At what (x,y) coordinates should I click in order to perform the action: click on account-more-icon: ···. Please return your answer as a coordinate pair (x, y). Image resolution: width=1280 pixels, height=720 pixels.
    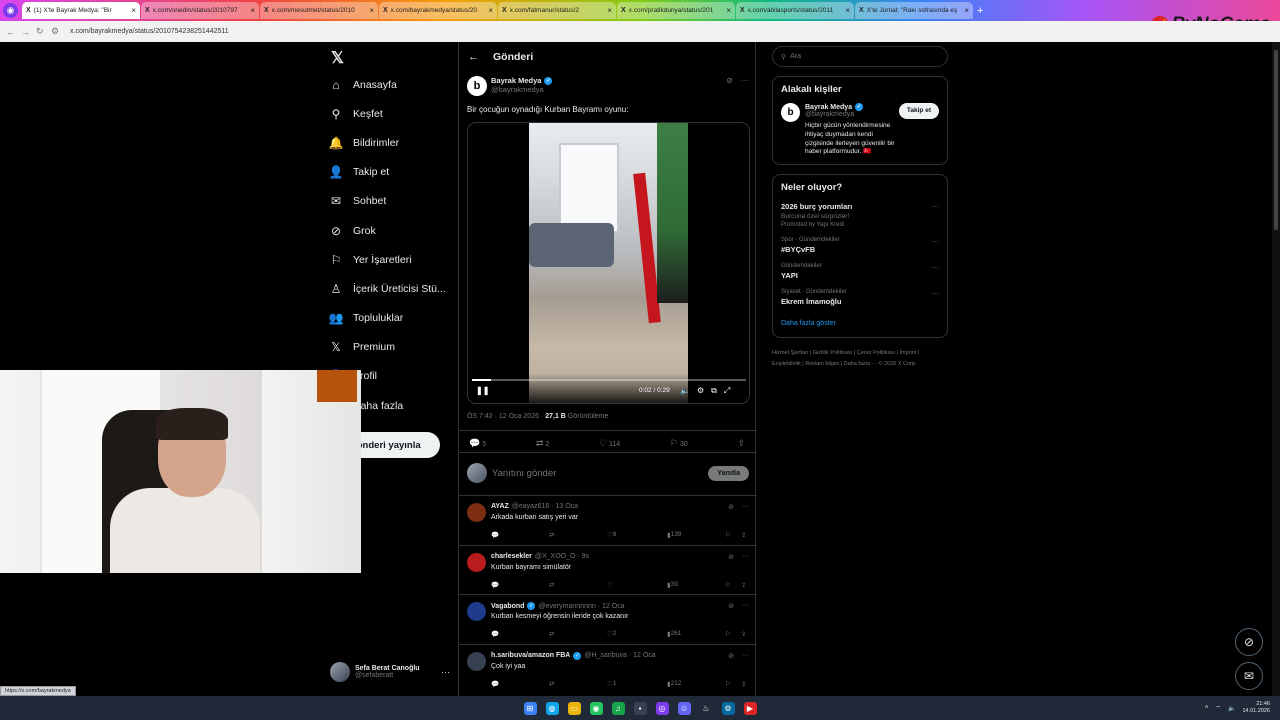
    Looking at the image, I should click on (445, 672).